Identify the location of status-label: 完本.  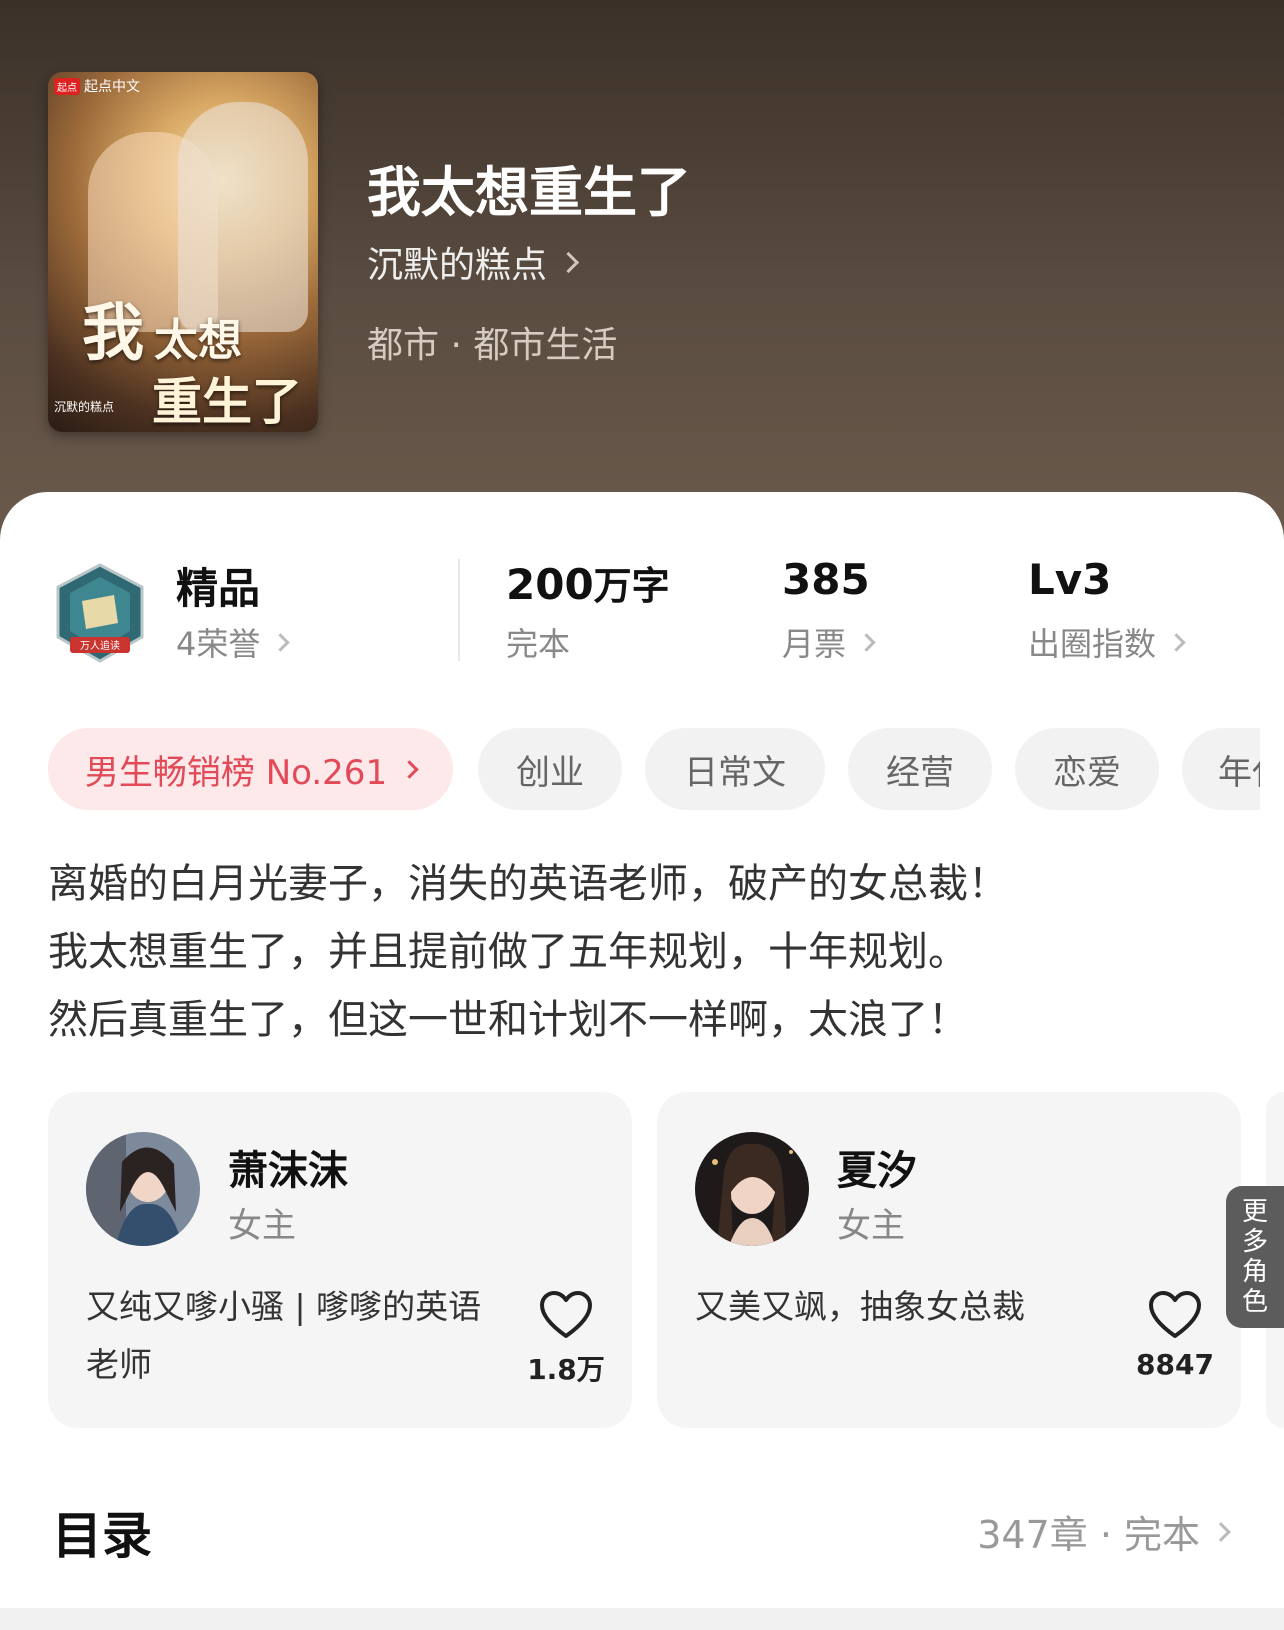
(538, 644).